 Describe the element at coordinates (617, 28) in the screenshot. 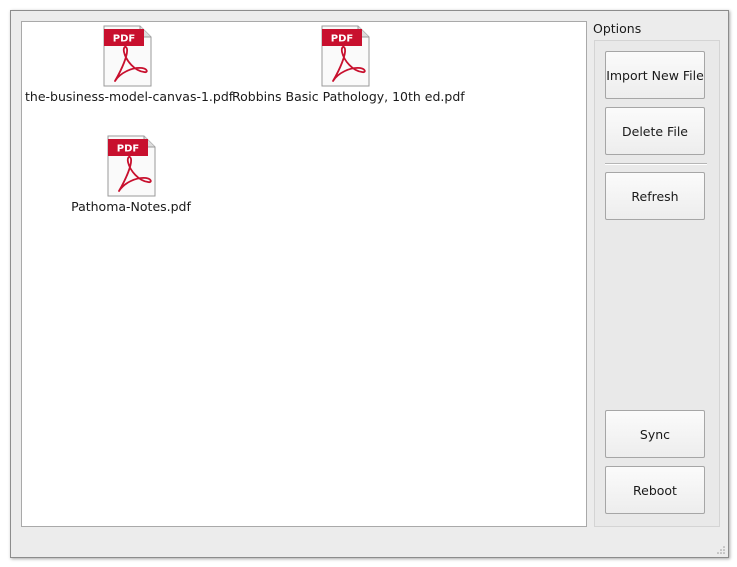

I see `options-group-label: Options` at that location.